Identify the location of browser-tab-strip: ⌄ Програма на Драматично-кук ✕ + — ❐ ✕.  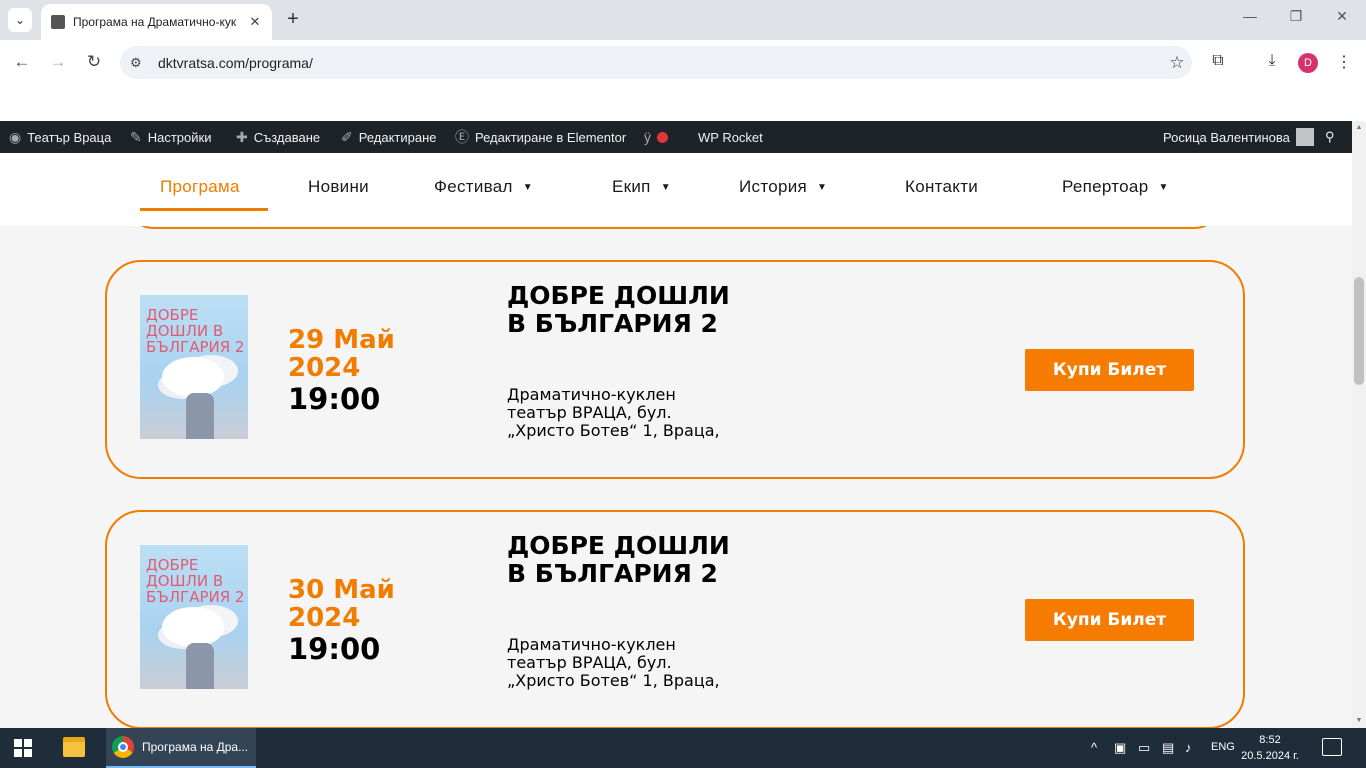
(683, 20).